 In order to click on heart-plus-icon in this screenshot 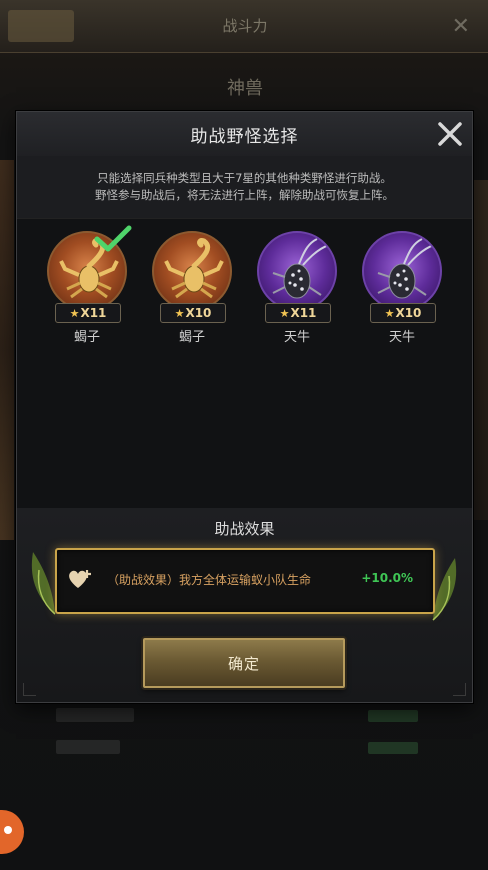, I will do `click(80, 579)`.